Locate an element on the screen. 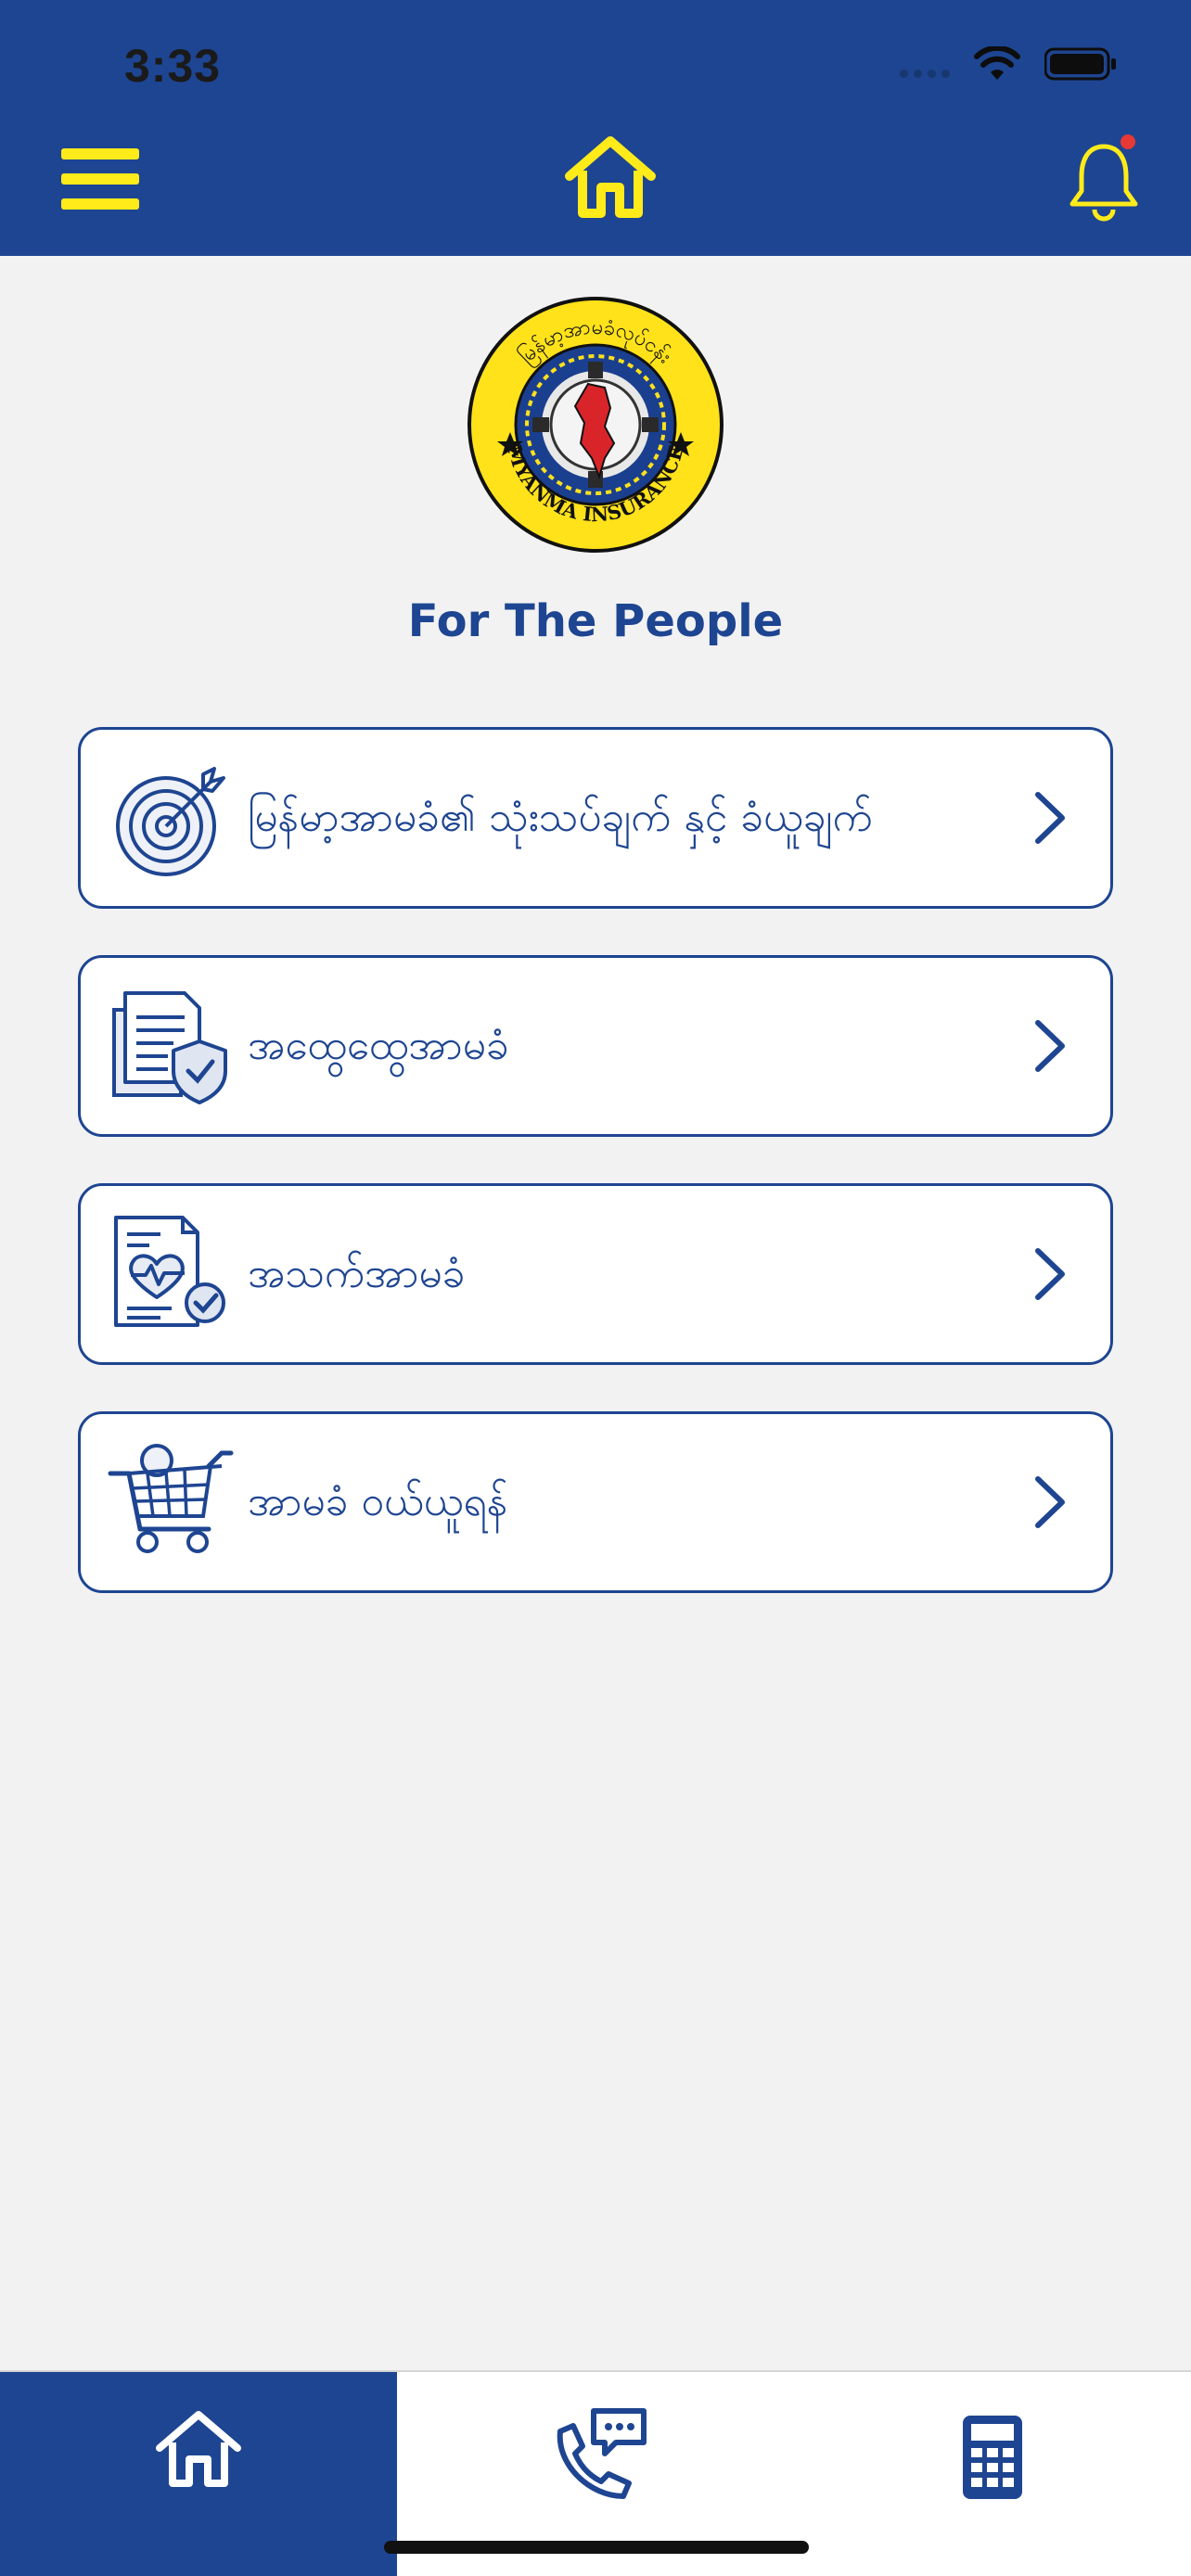 This screenshot has width=1191, height=2576. battery-icon is located at coordinates (1080, 64).